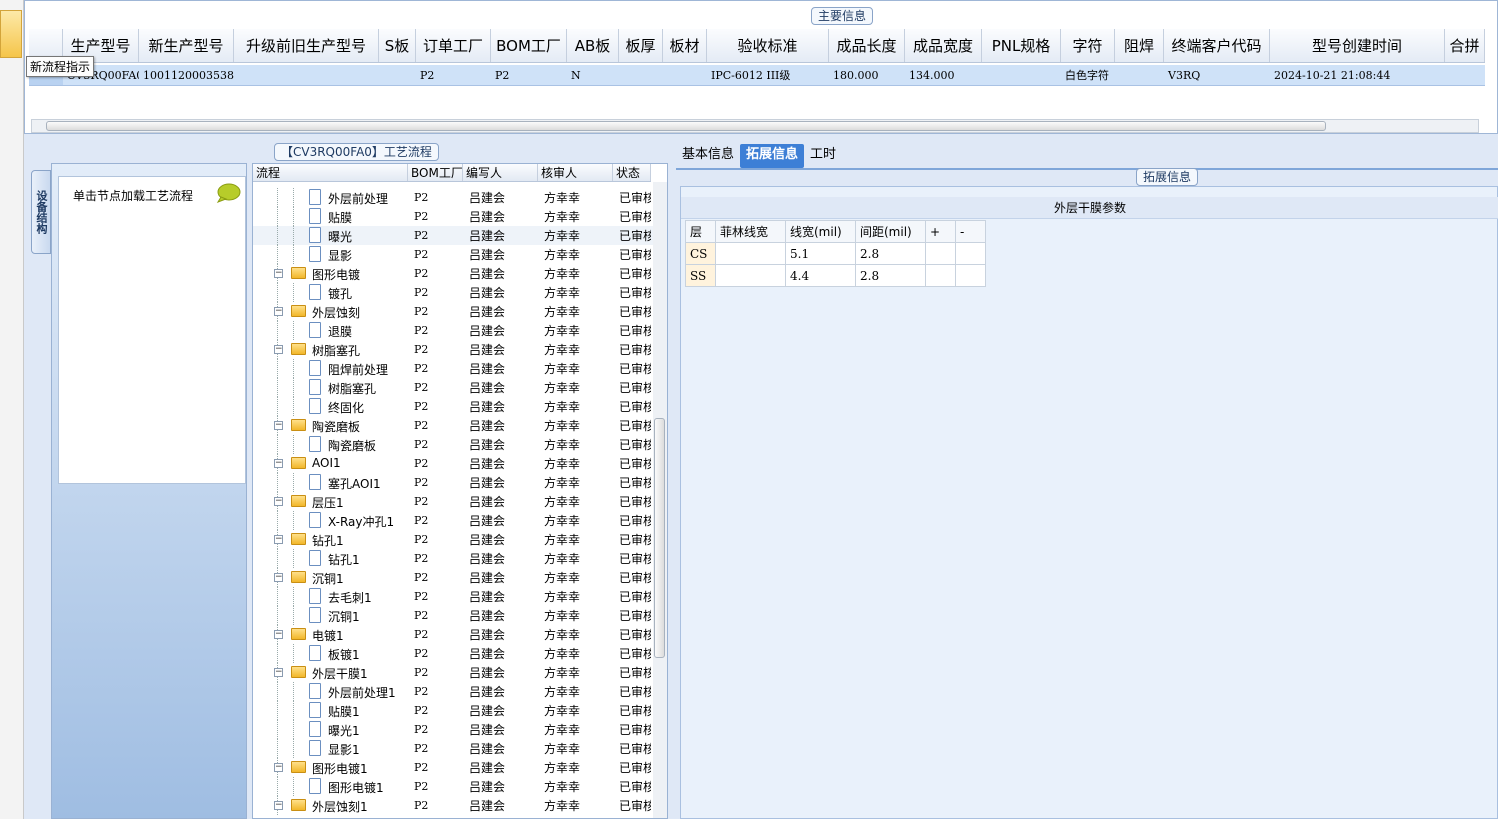 This screenshot has height=819, width=1498. What do you see at coordinates (700, 253) in the screenshot?
I see `table-cell: CS` at bounding box center [700, 253].